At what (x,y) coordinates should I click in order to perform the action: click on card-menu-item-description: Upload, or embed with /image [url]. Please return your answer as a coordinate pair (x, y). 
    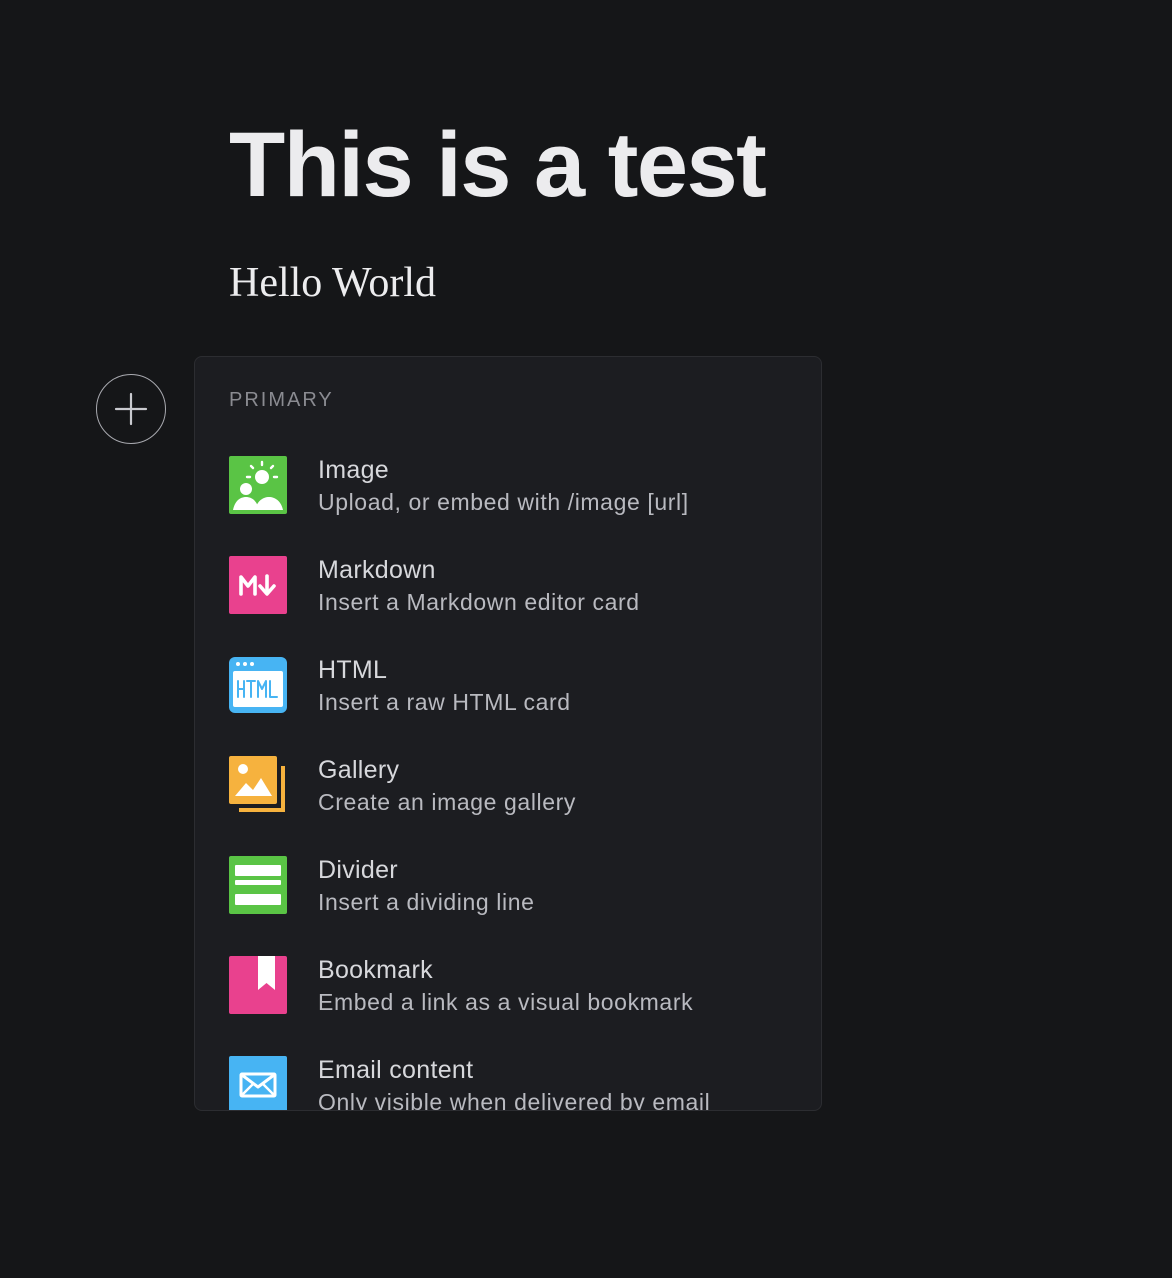
    Looking at the image, I should click on (503, 502).